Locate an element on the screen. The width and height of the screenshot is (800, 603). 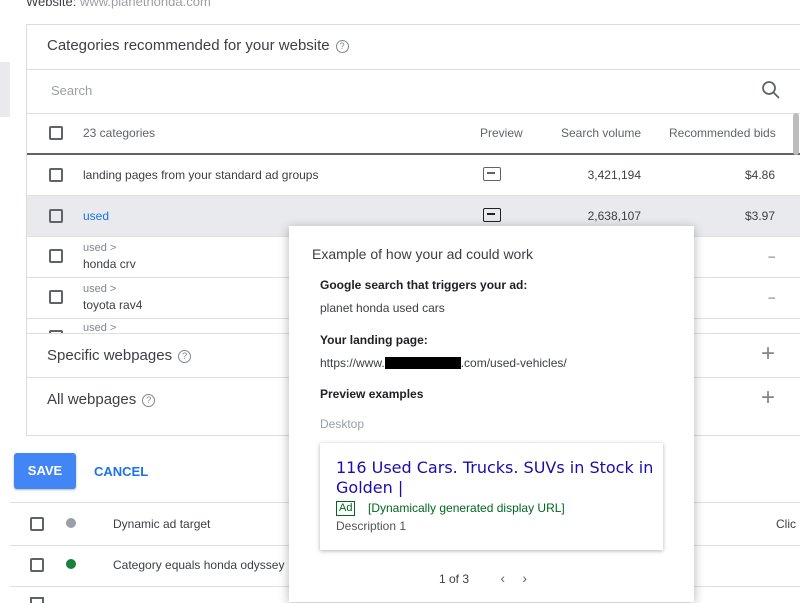
search-icon is located at coordinates (771, 90).